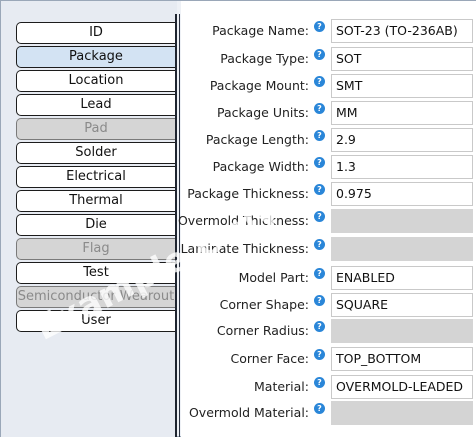 This screenshot has height=437, width=476. I want to click on tab-semiconductor-wearout: Semiconductor Wearout, so click(95, 297).